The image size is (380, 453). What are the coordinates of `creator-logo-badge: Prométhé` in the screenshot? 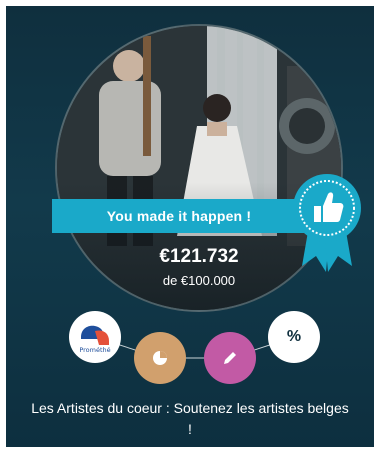 It's located at (95, 337).